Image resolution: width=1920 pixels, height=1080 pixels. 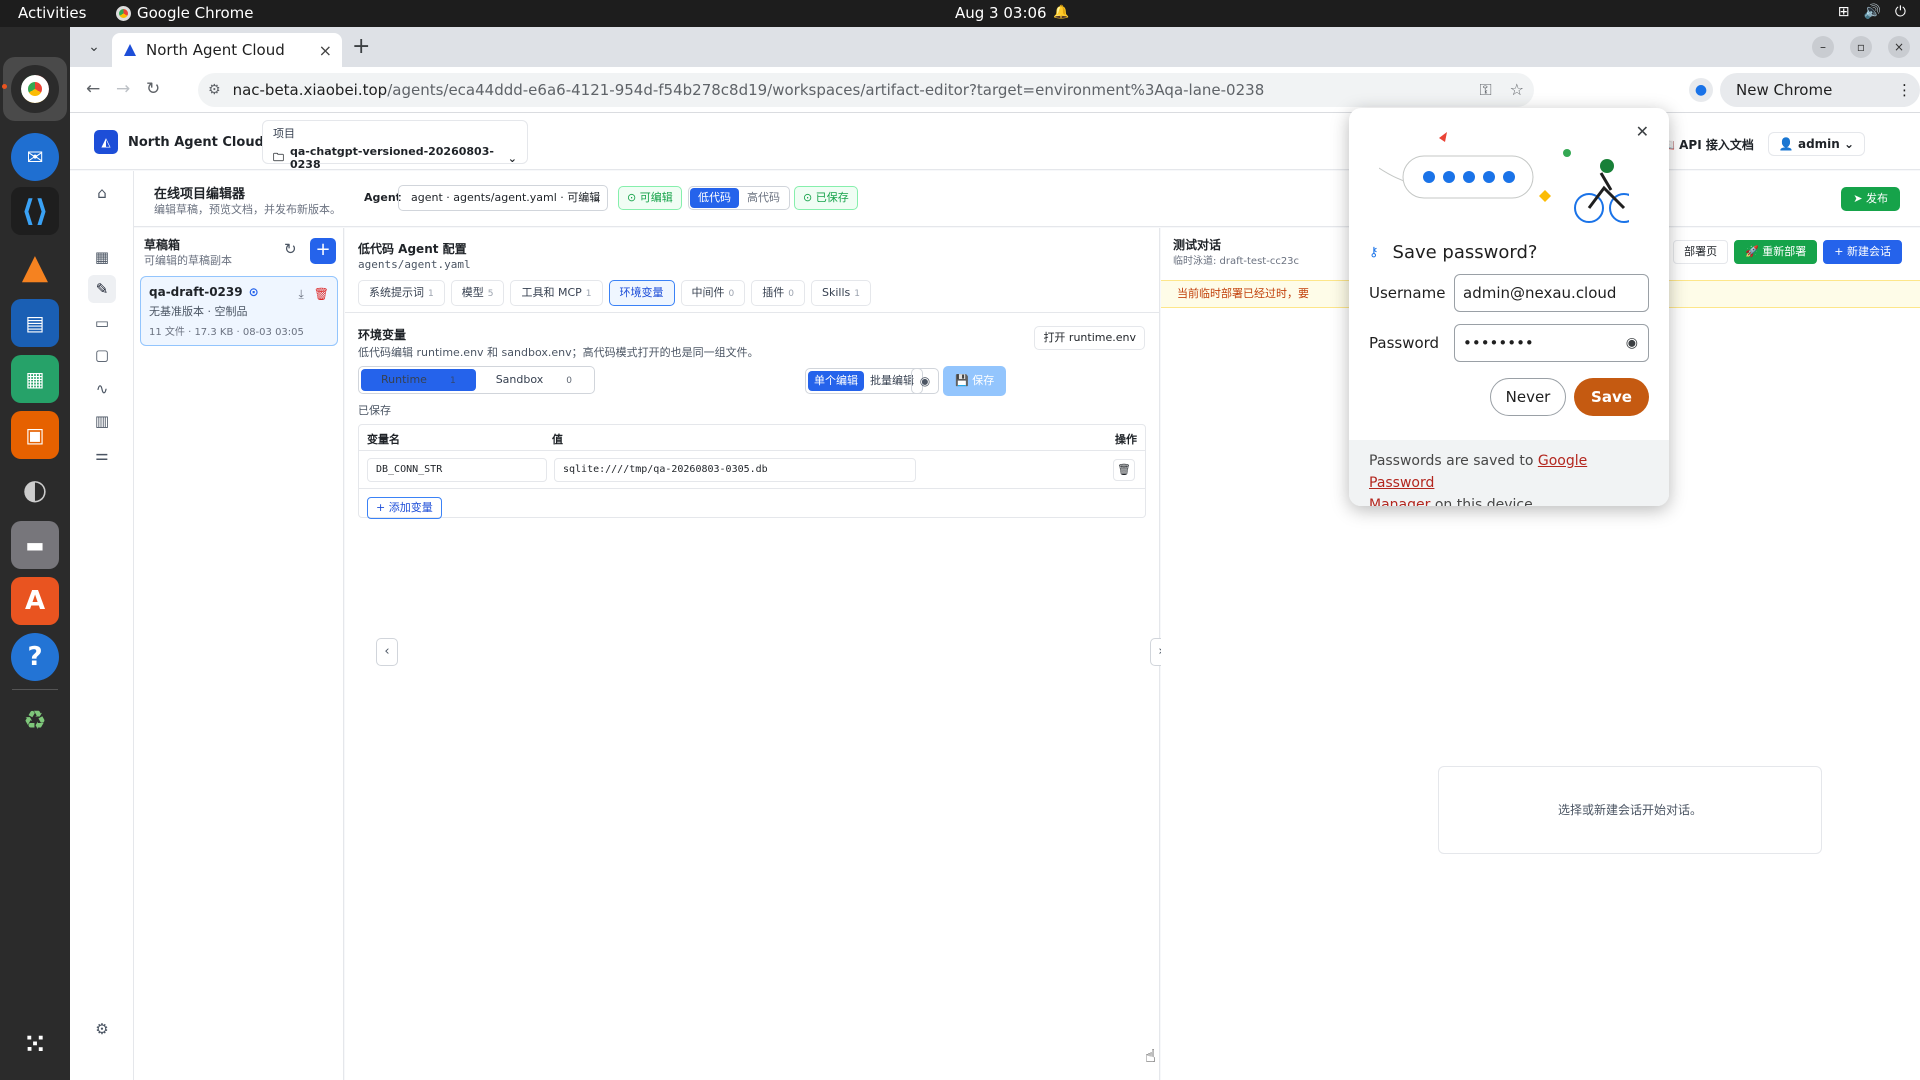 What do you see at coordinates (102, 289) in the screenshot?
I see `edit-icon: ✎` at bounding box center [102, 289].